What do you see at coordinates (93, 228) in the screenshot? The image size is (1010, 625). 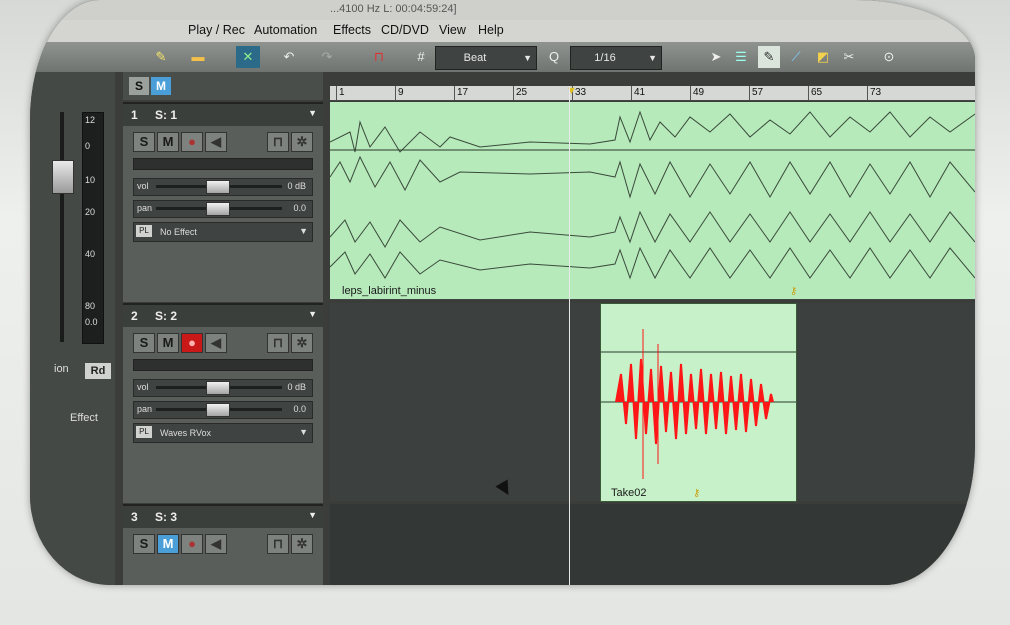 I see `level-meter: 12 0 10 20 40 80 0.0` at bounding box center [93, 228].